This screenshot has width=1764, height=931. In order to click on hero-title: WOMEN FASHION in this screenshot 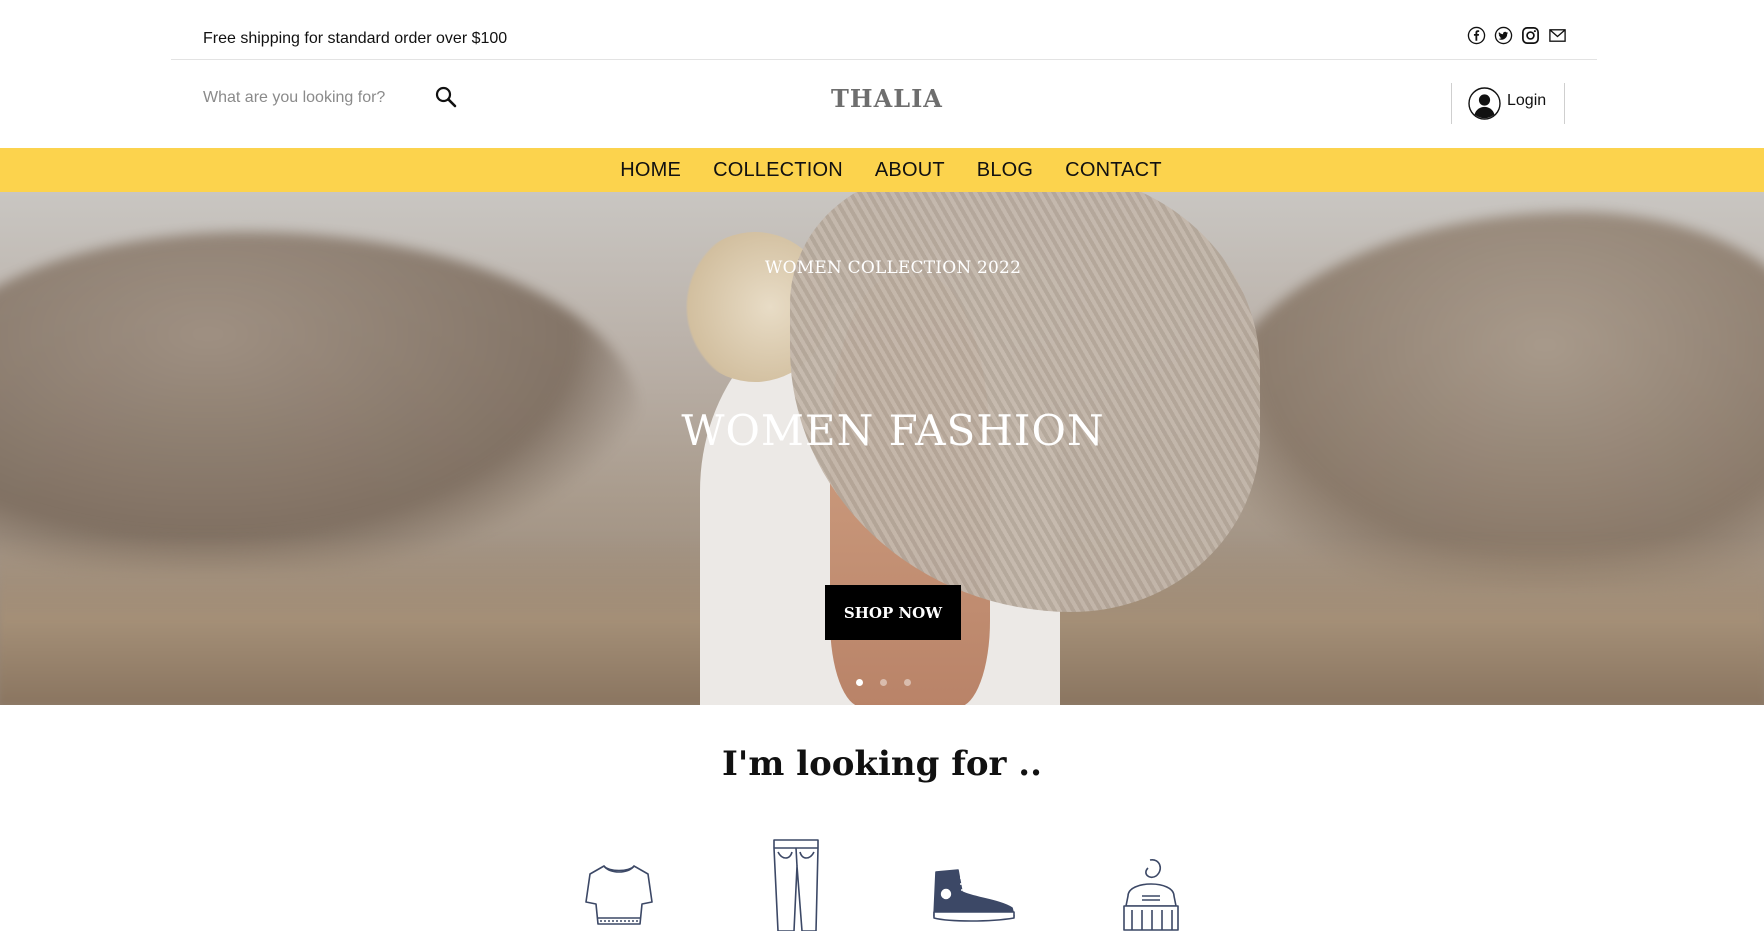, I will do `click(893, 430)`.